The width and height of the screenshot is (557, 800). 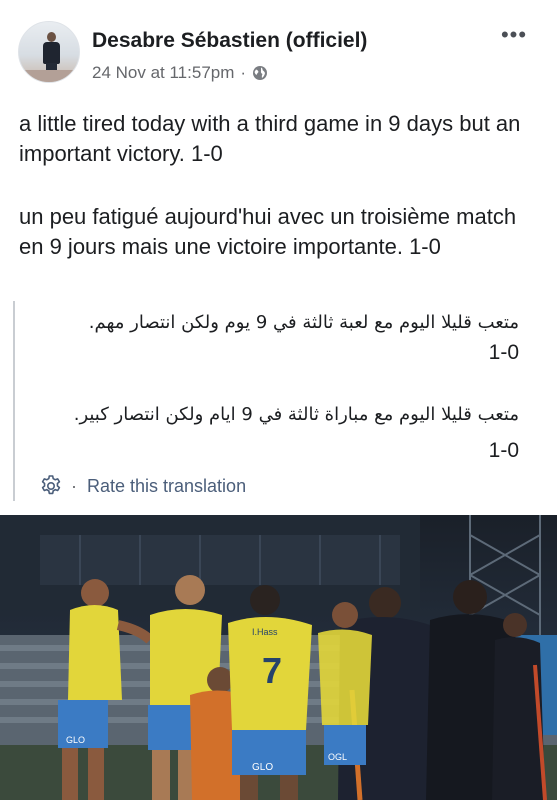 What do you see at coordinates (503, 450) in the screenshot?
I see `translation-score-2: 1-0` at bounding box center [503, 450].